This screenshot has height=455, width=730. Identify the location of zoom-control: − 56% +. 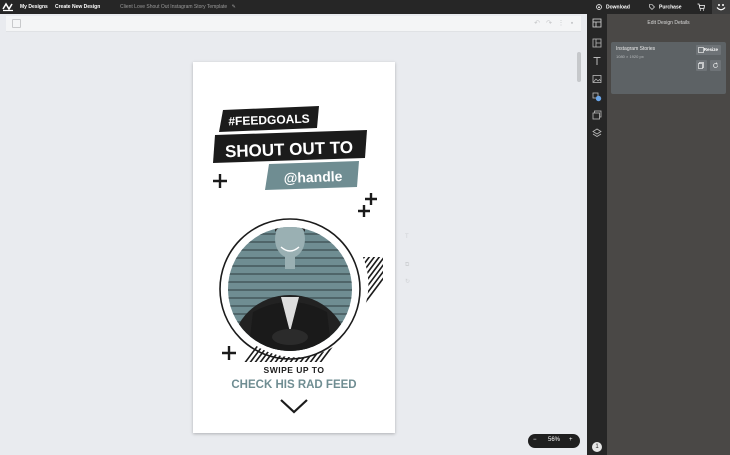
(554, 441).